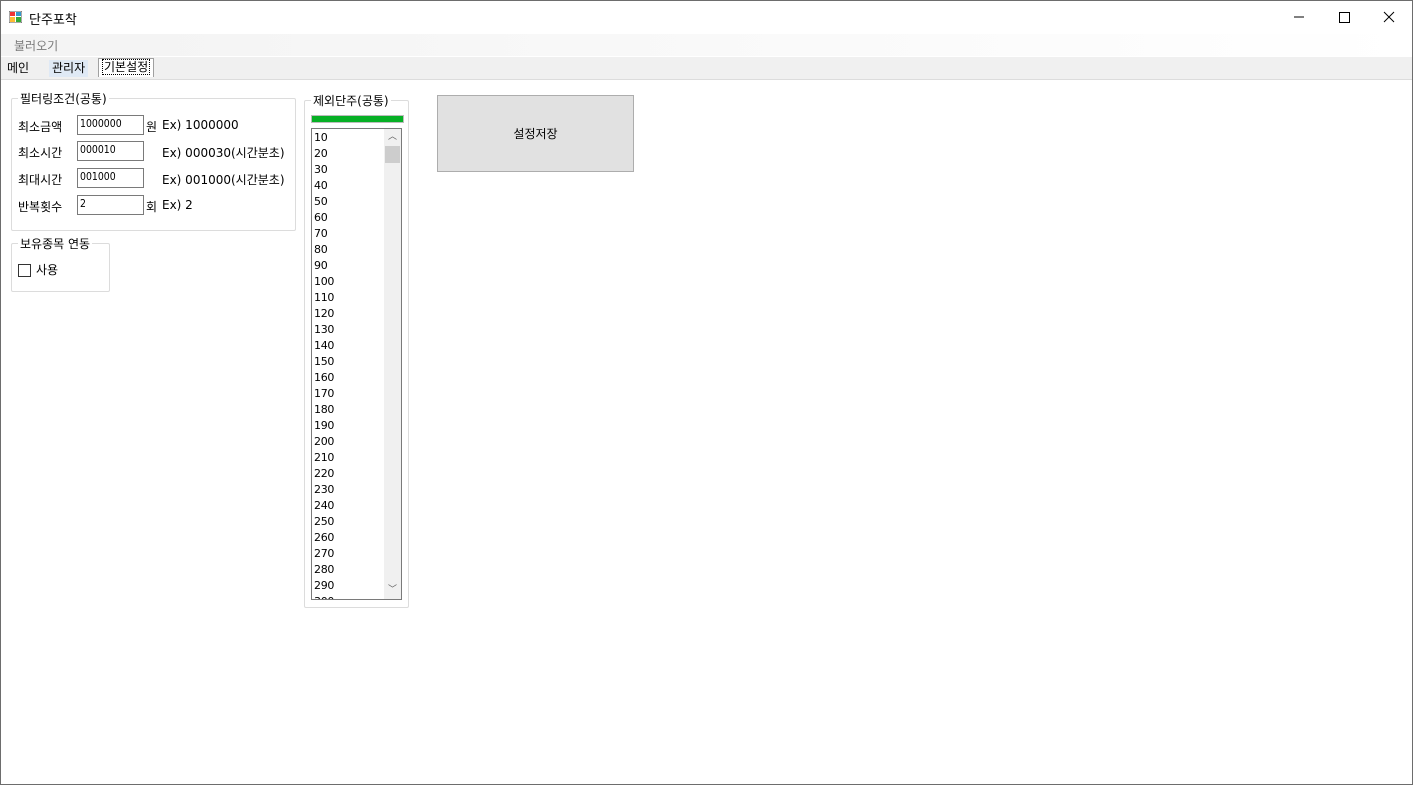 This screenshot has width=1415, height=787. I want to click on list-item: 40, so click(349, 186).